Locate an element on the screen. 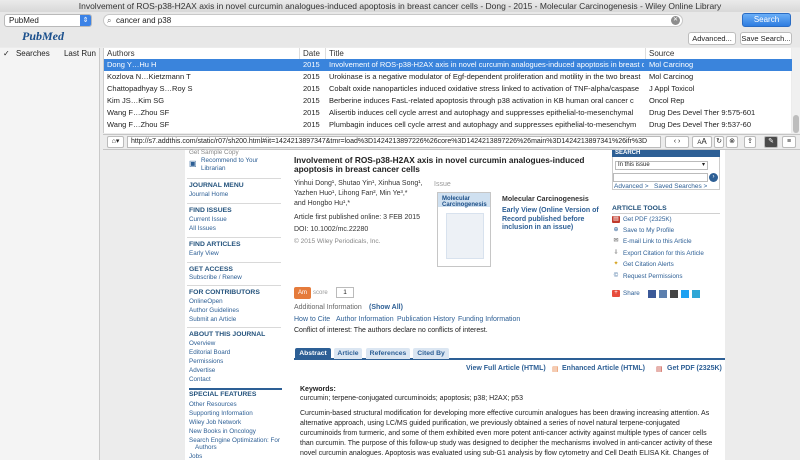  sidebar-item-contact: Contact is located at coordinates (200, 379).